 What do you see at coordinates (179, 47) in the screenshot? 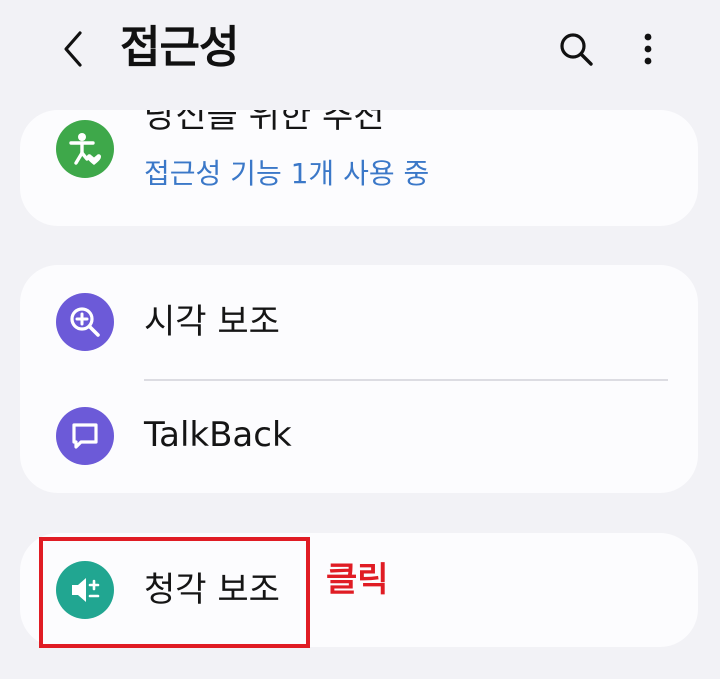
I see `page-title: 접근성` at bounding box center [179, 47].